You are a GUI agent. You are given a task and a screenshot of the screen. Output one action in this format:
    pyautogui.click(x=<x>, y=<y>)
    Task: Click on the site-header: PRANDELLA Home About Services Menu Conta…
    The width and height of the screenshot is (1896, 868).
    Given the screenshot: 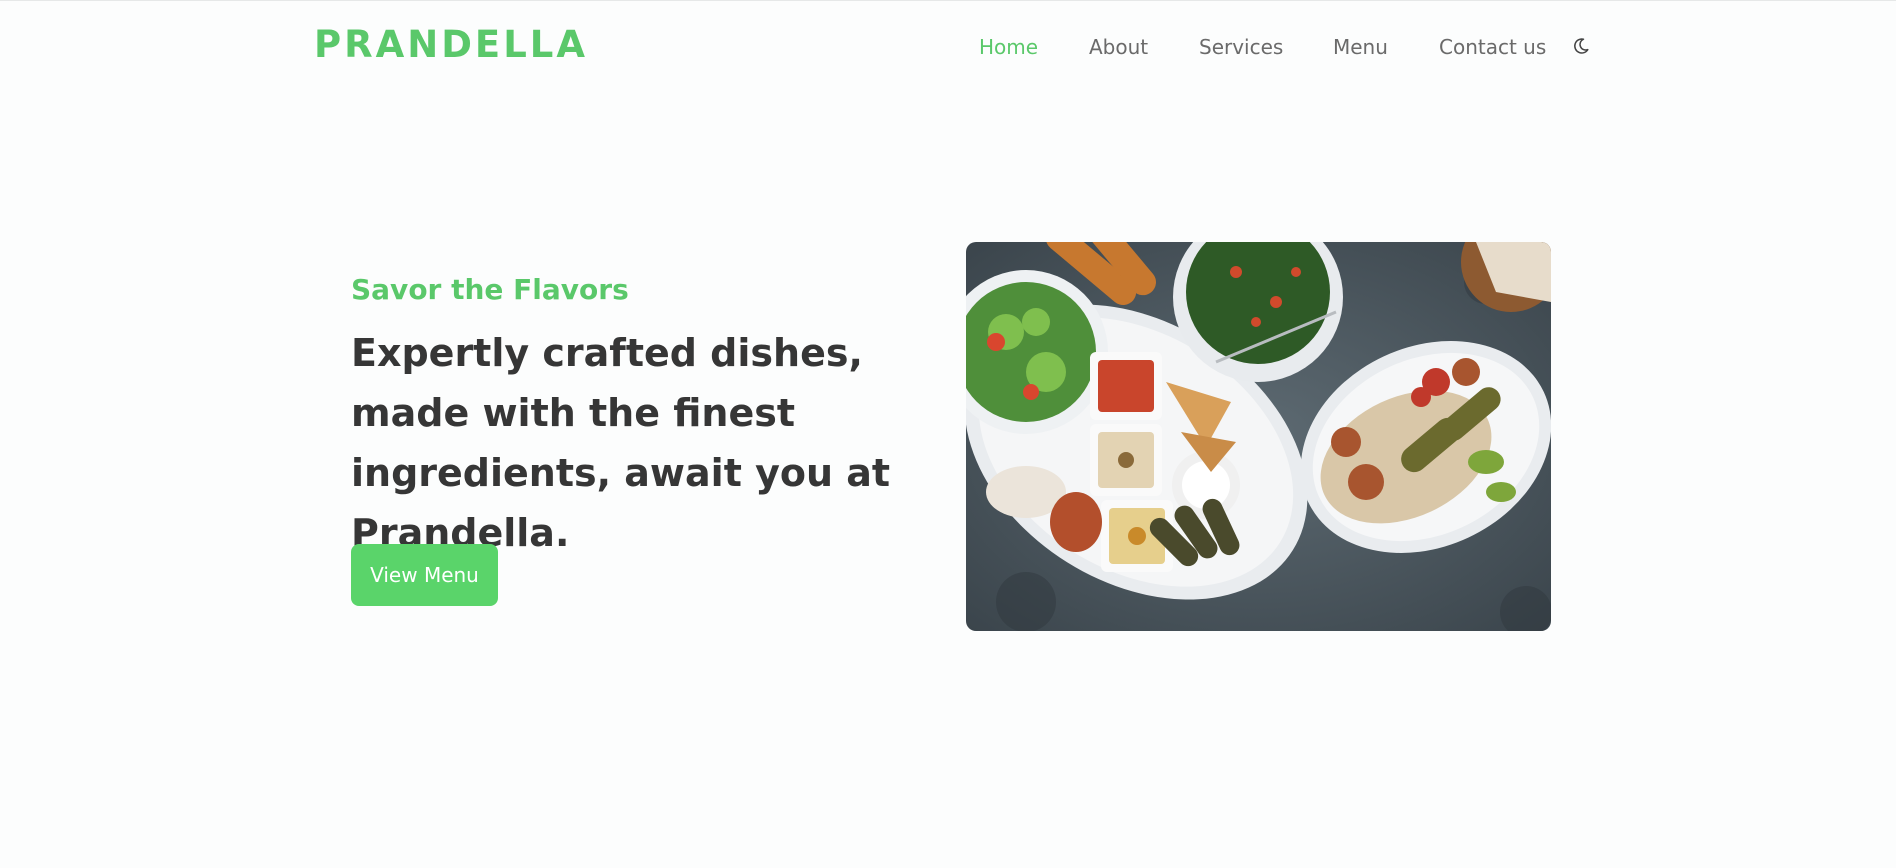 What is the action you would take?
    pyautogui.click(x=948, y=46)
    